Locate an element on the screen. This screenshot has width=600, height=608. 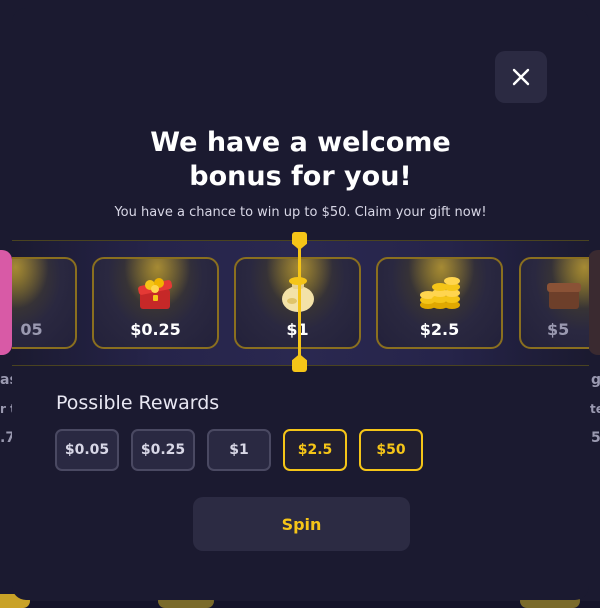
reel-item: 05 is located at coordinates (44, 303).